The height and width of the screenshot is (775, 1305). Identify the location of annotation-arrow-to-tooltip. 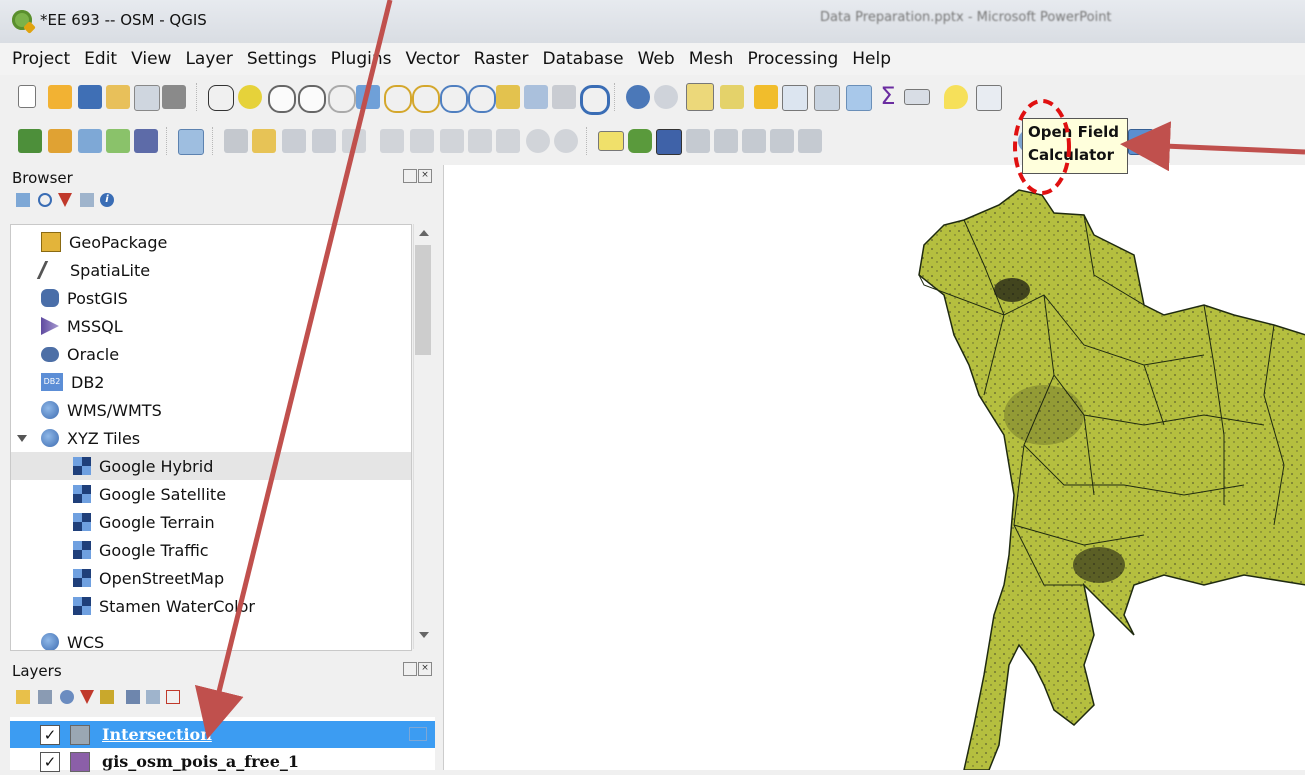
(1212, 146).